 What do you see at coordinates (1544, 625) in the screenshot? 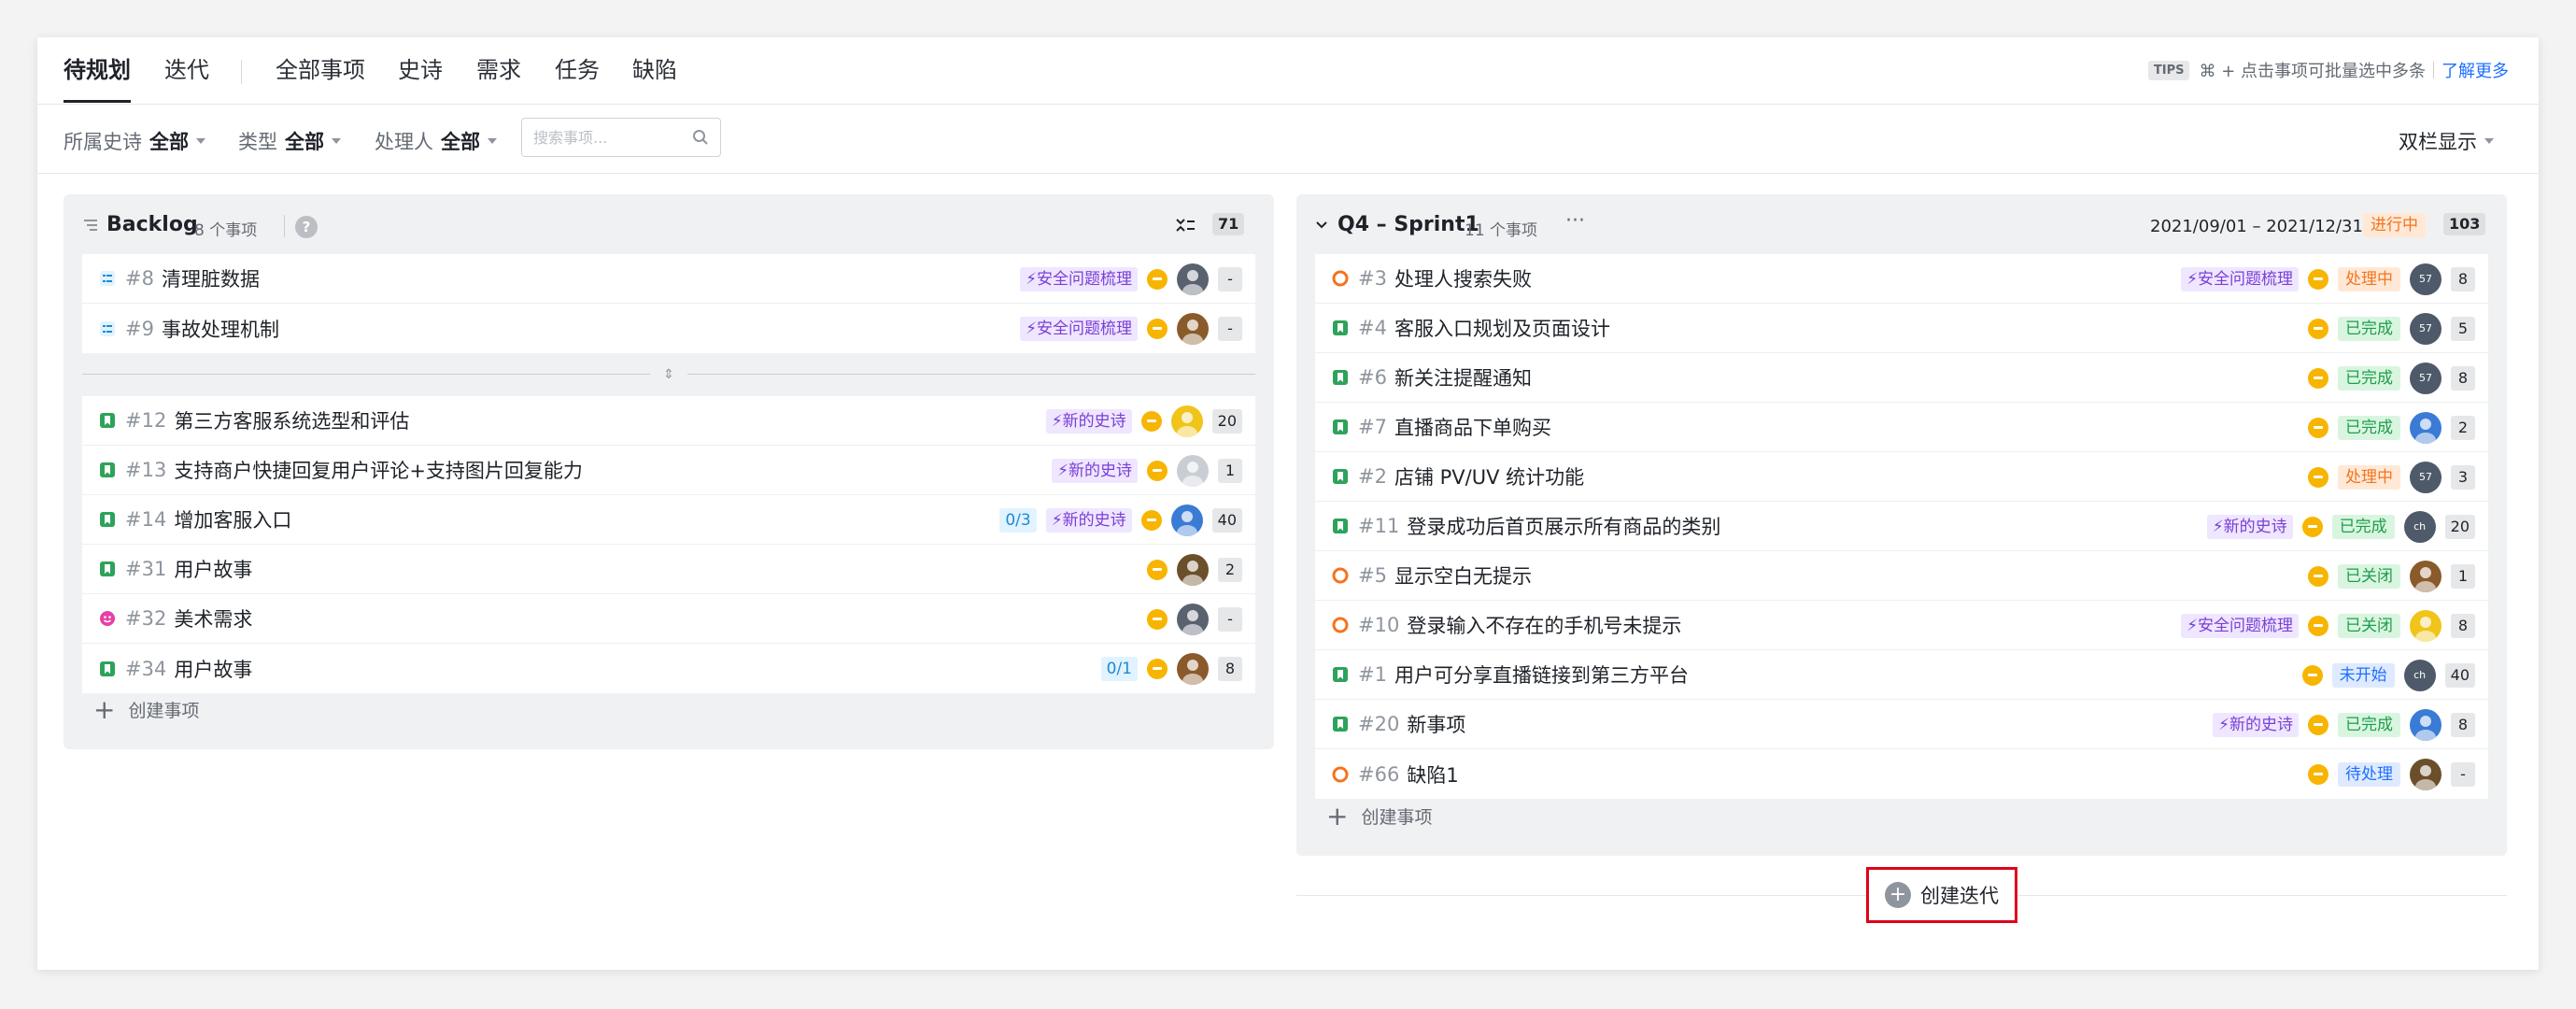
I see `item-title: 登录输入不存在的手机号未提示` at bounding box center [1544, 625].